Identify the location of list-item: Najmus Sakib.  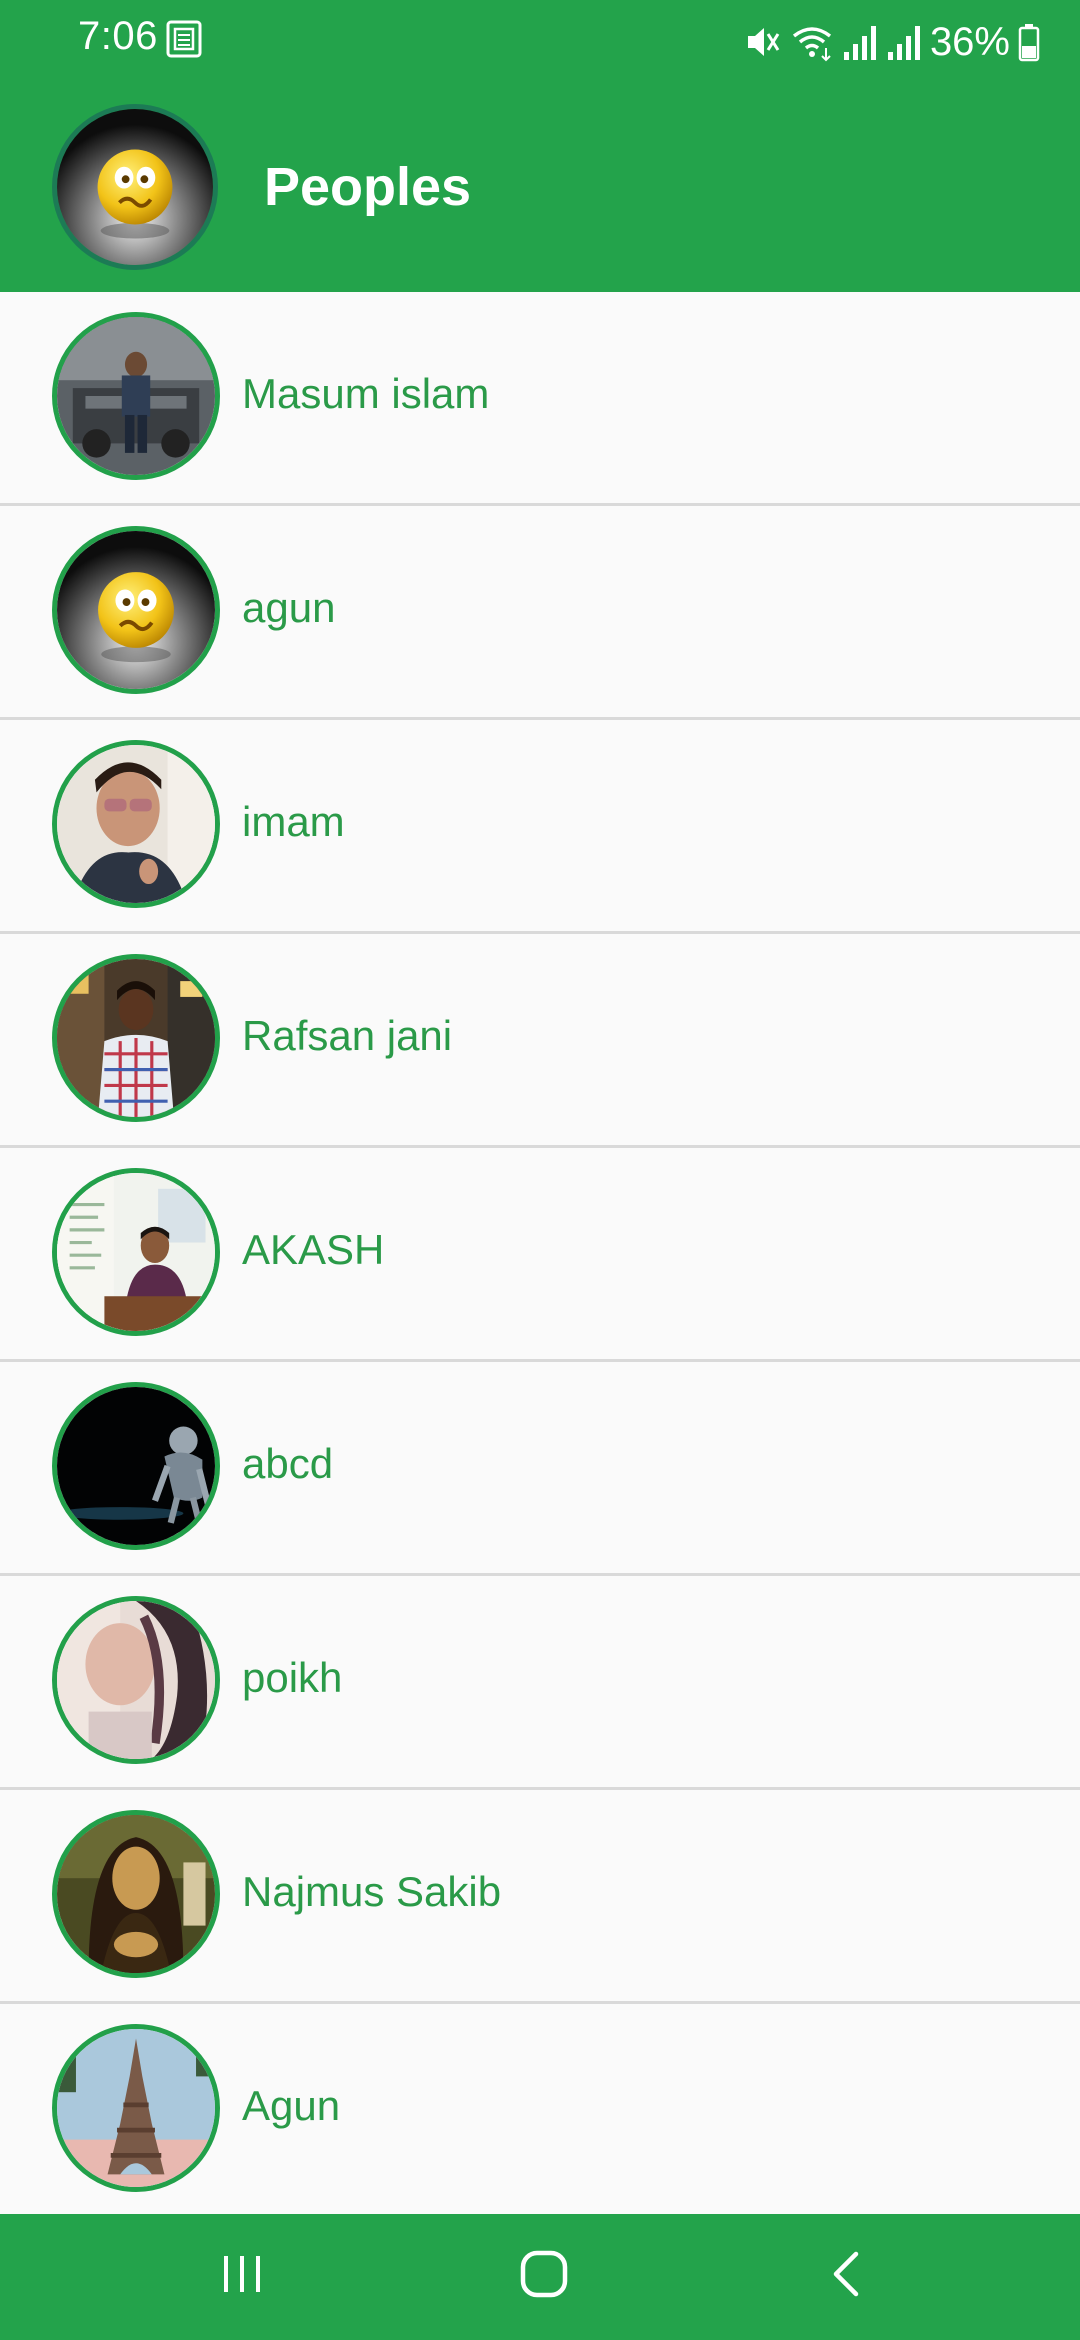
(540, 1897).